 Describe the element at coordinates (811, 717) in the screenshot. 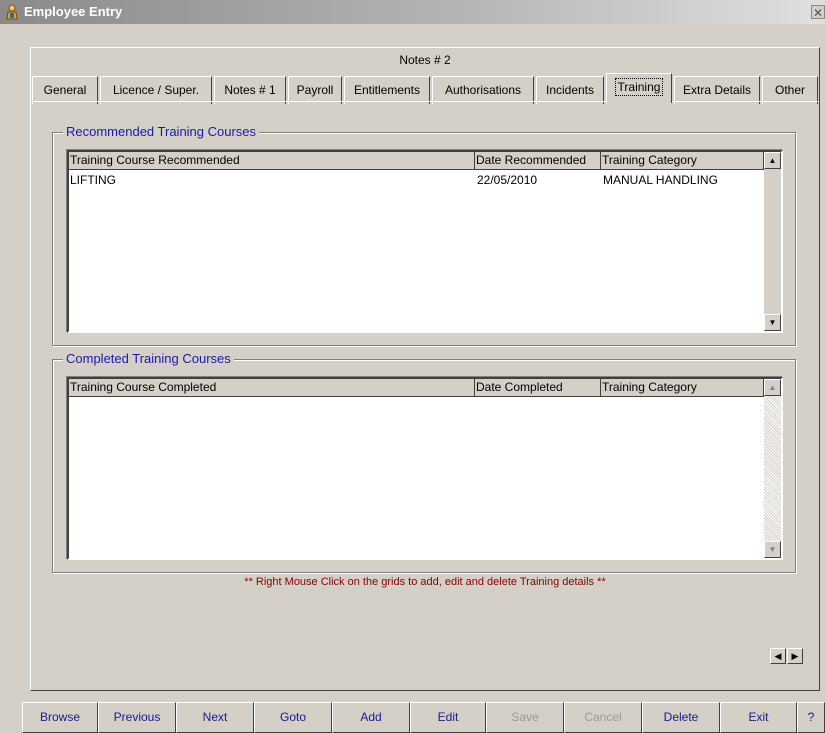

I see `help-button: ?` at that location.